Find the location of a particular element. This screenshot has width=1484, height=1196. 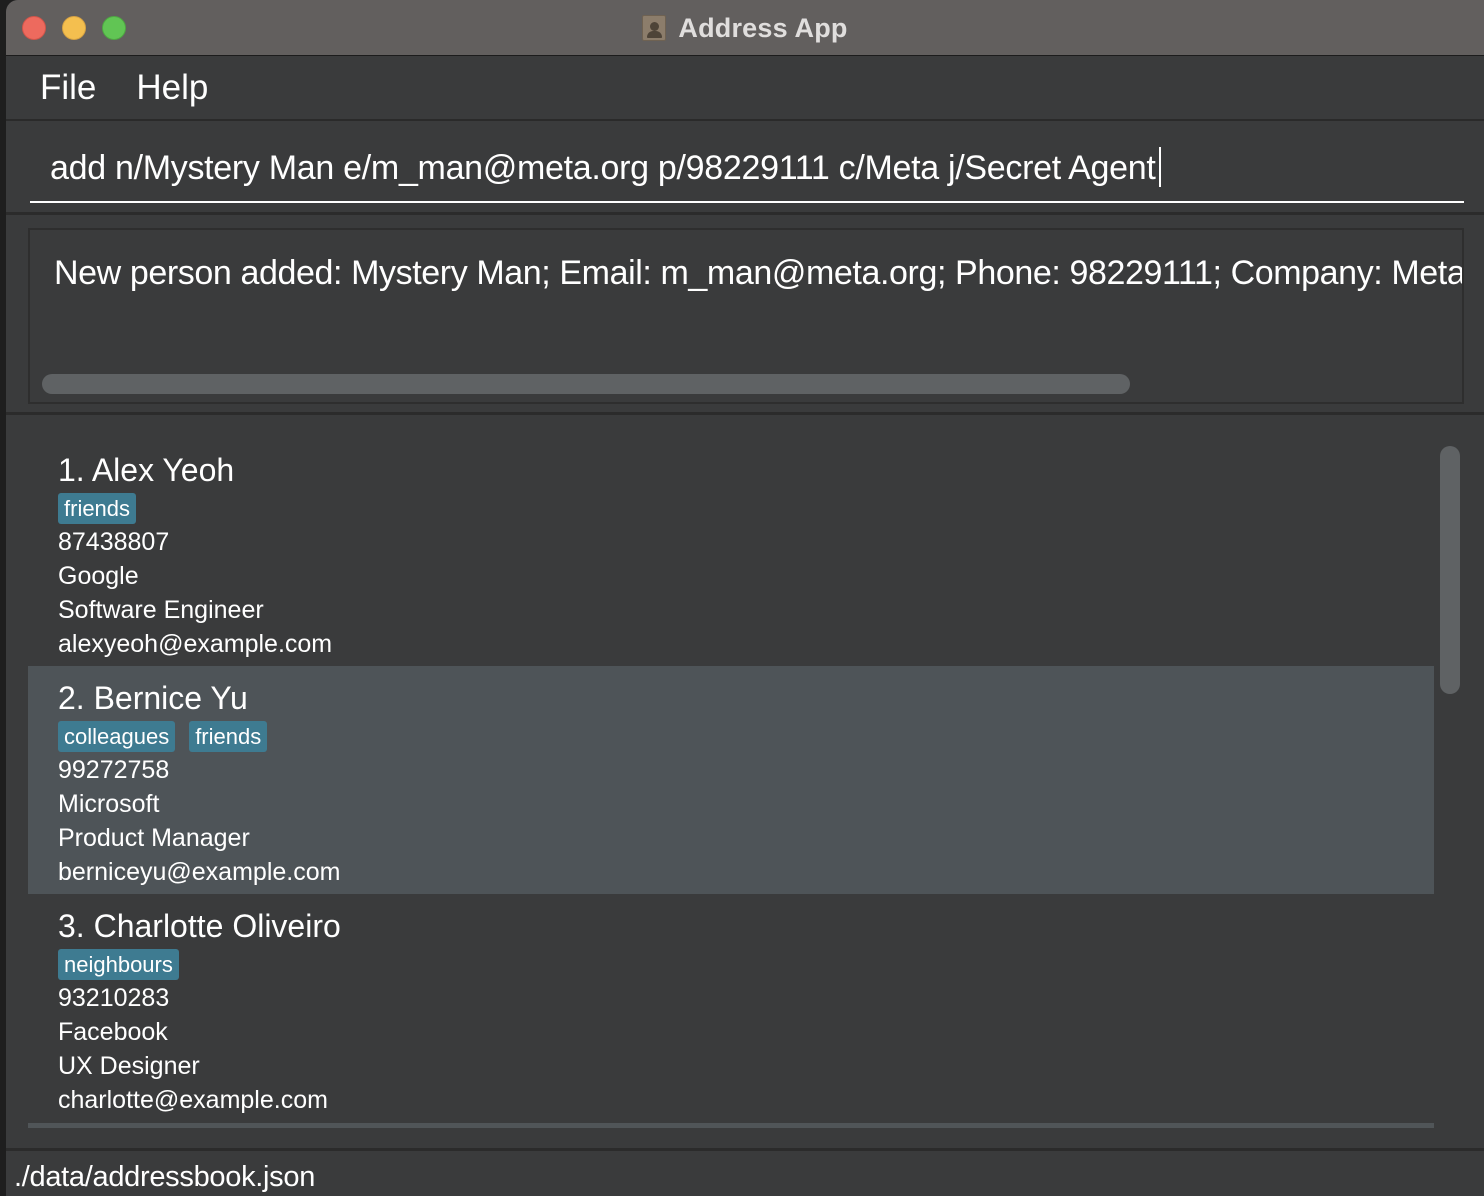

horizontal-scrollbar-thumb is located at coordinates (586, 384).